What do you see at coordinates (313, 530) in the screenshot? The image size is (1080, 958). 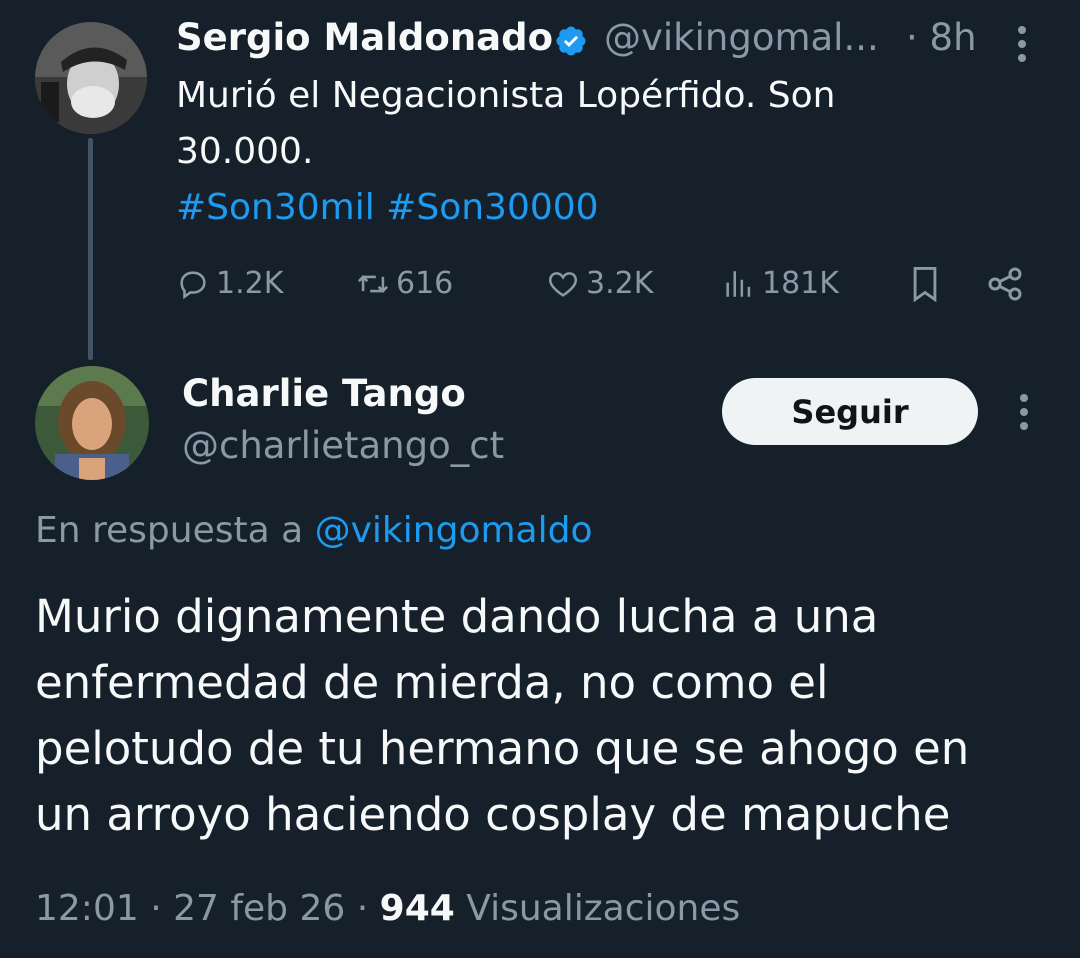 I see `reply-context: En respuesta a @vikingomaldo` at bounding box center [313, 530].